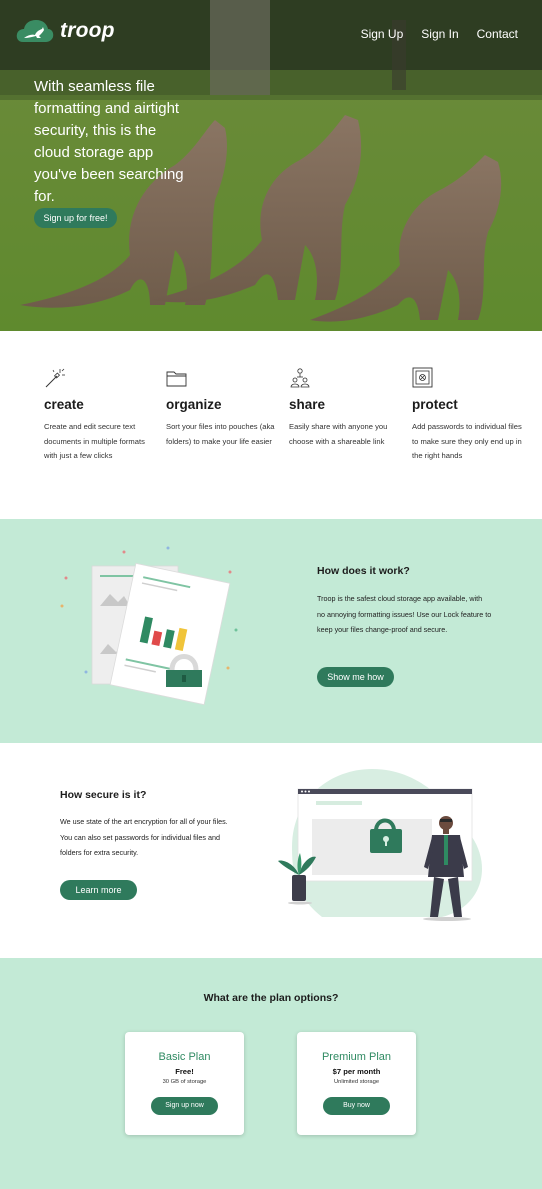 The width and height of the screenshot is (542, 1189). Describe the element at coordinates (307, 404) in the screenshot. I see `feature-title: share` at that location.